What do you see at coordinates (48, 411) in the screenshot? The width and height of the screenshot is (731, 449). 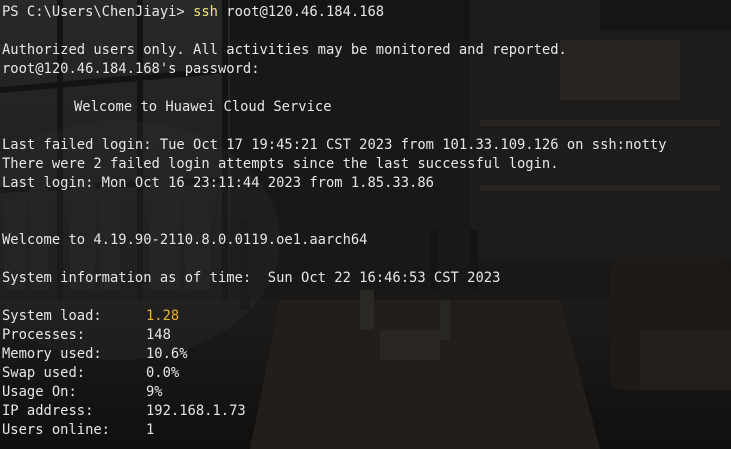 I see `sysinfo-key: IP address:` at bounding box center [48, 411].